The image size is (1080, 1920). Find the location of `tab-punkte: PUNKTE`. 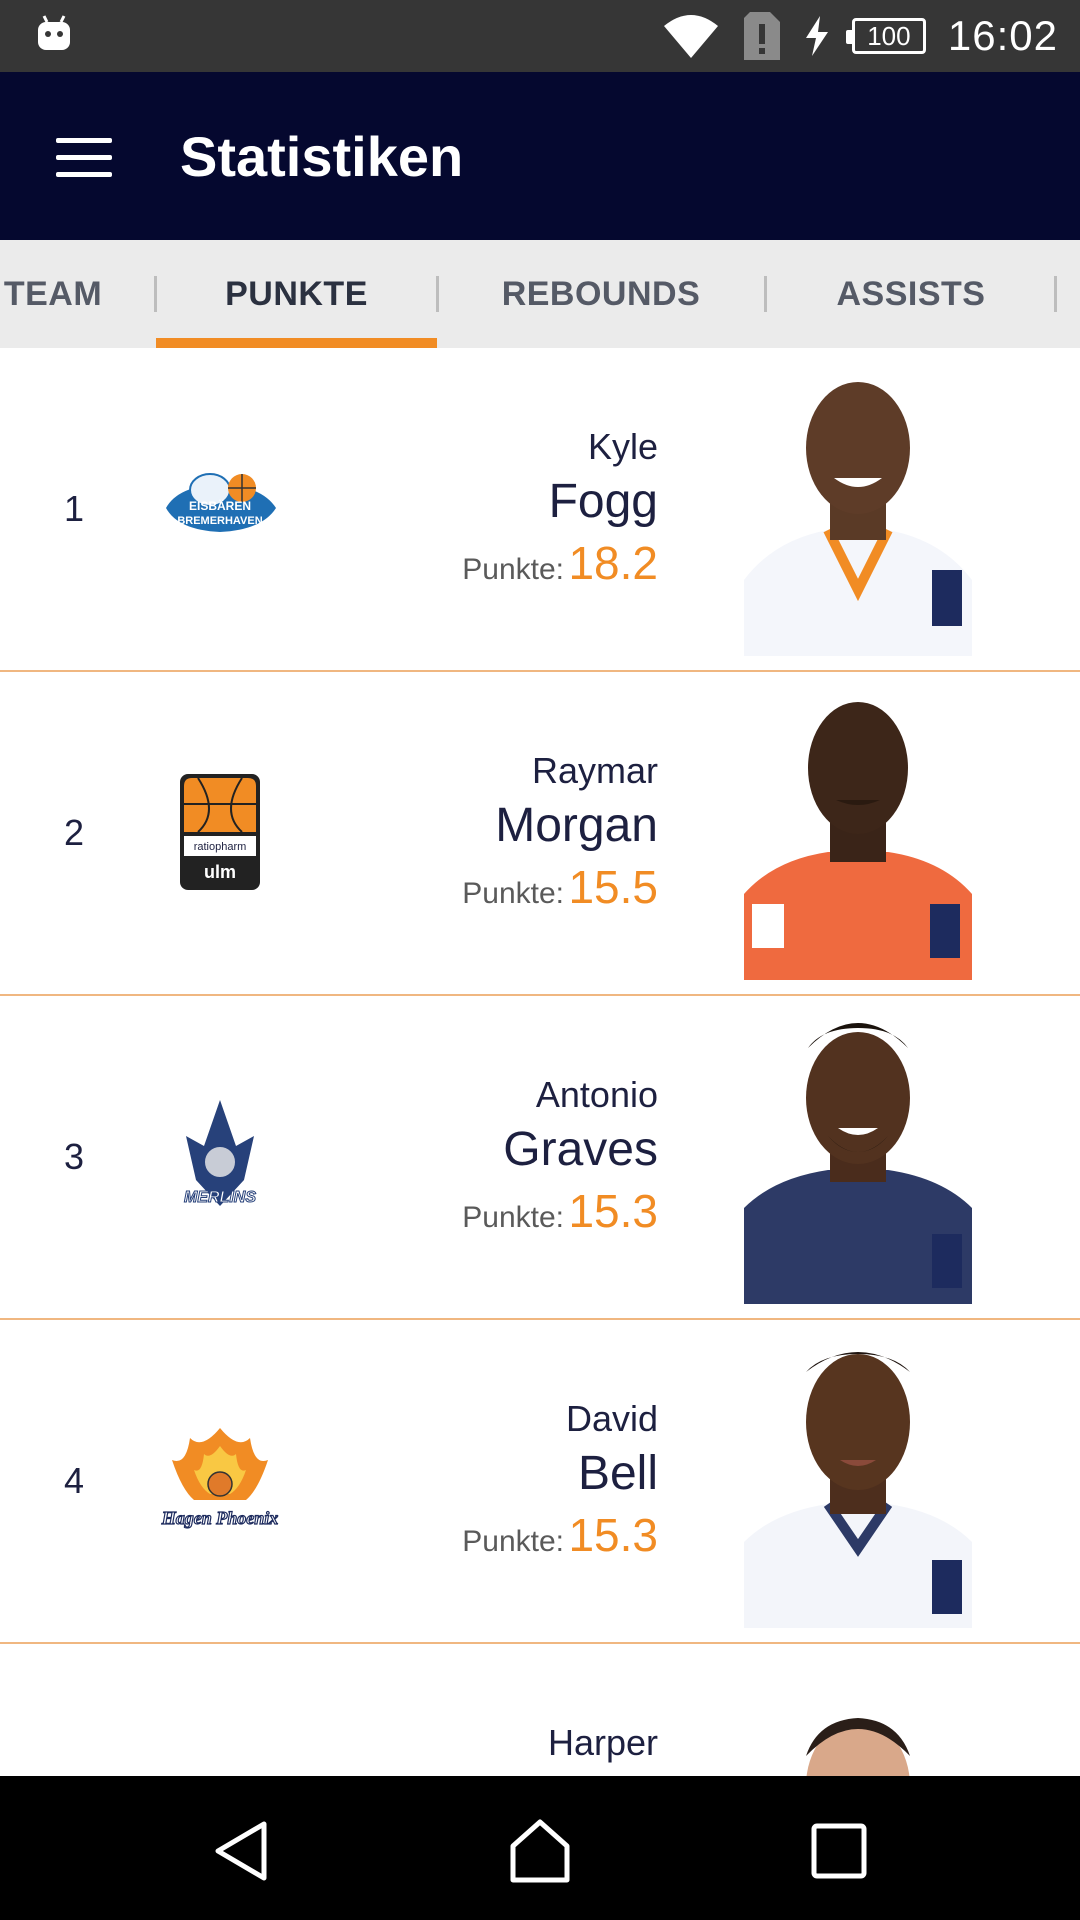

tab-punkte: PUNKTE is located at coordinates (296, 294).